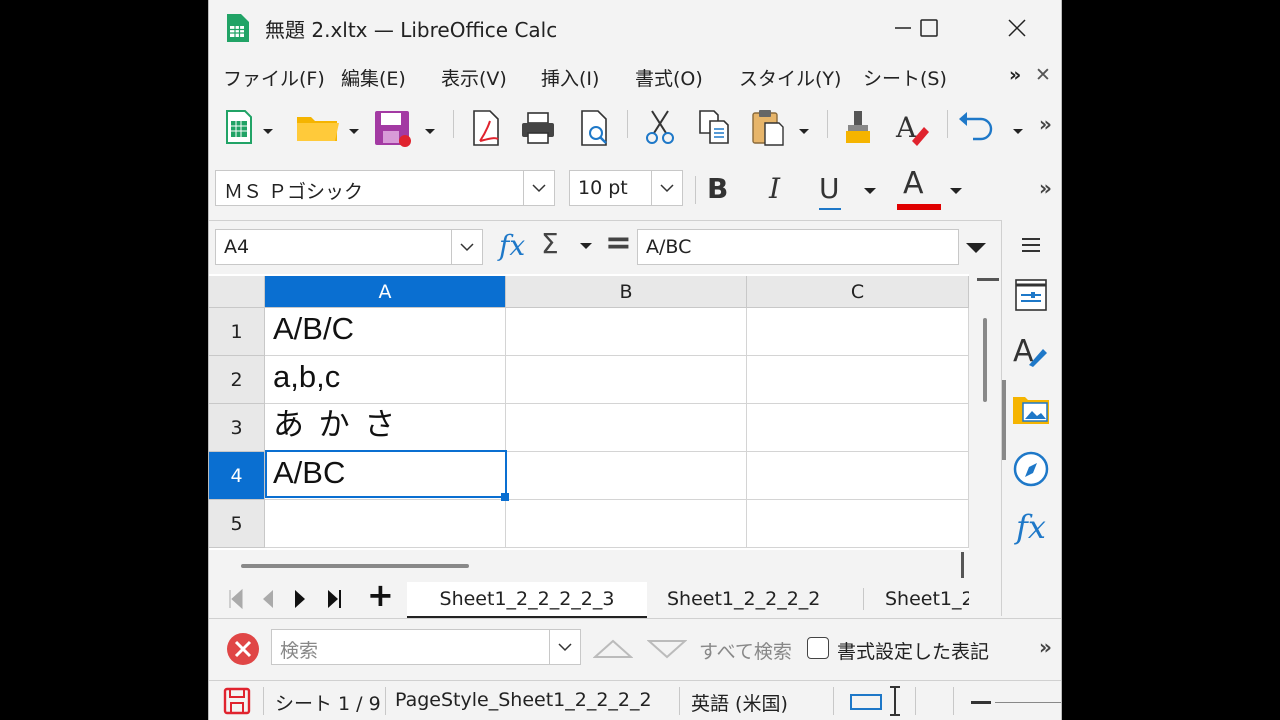 Image resolution: width=1280 pixels, height=720 pixels. Describe the element at coordinates (328, 702) in the screenshot. I see `sheet-position: シート 1 / 9` at that location.